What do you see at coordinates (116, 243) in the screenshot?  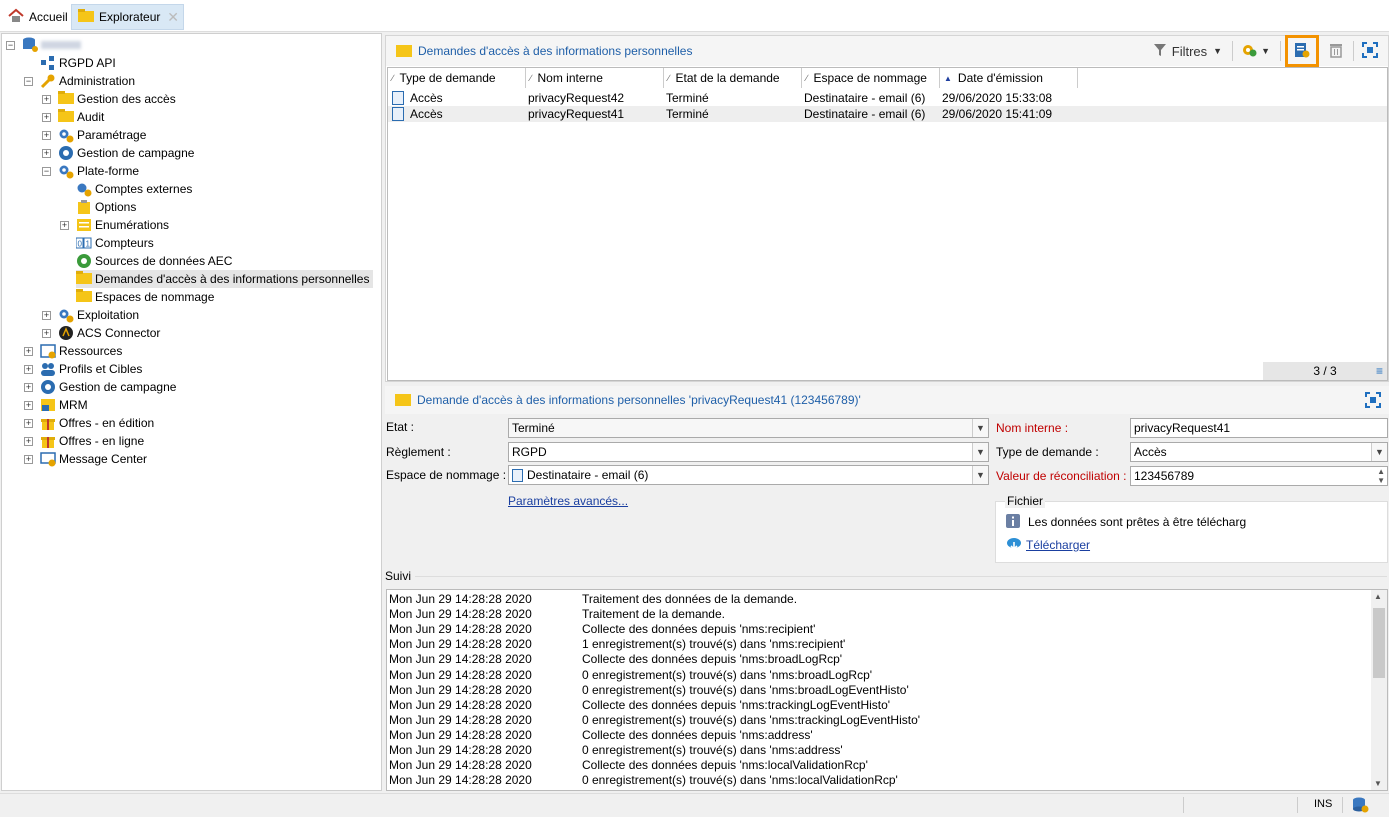 I see `tree-item: 0 1 Compteurs` at bounding box center [116, 243].